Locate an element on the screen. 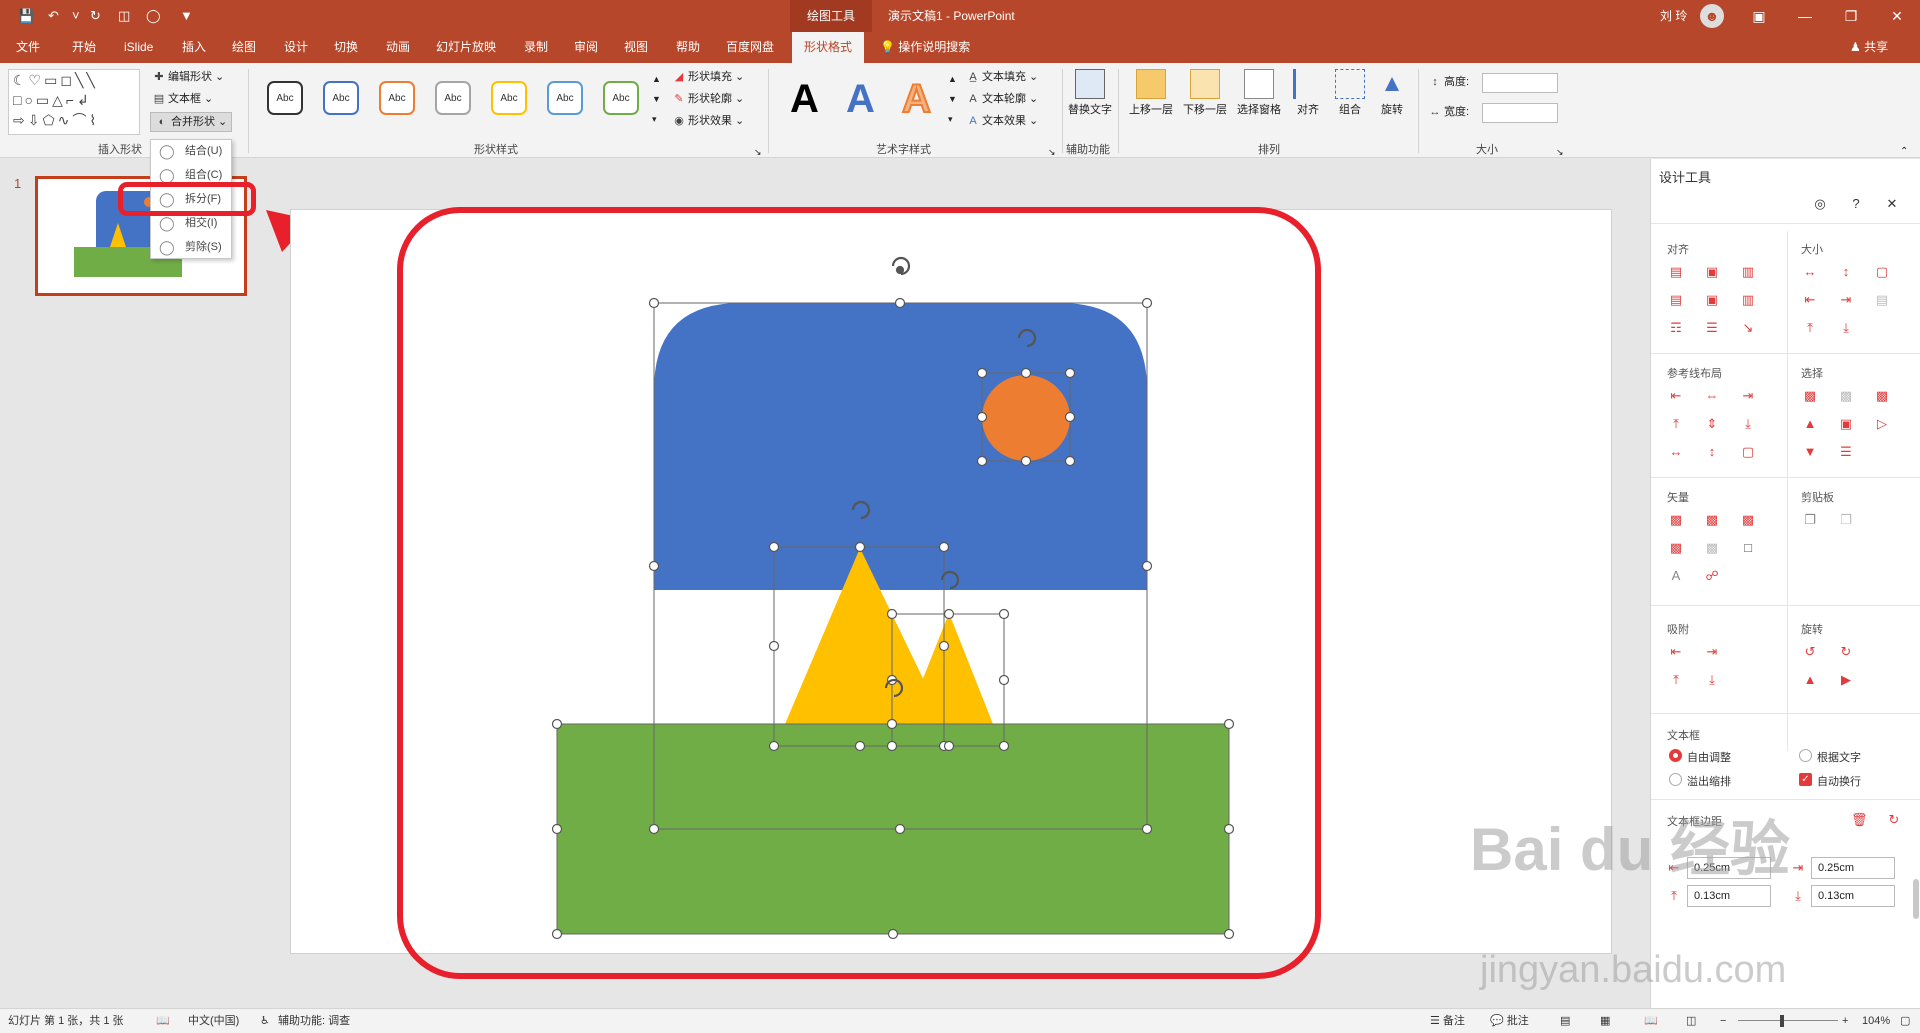 The image size is (1920, 1033). distribute-vertical-icon: ☰ is located at coordinates (1712, 328).